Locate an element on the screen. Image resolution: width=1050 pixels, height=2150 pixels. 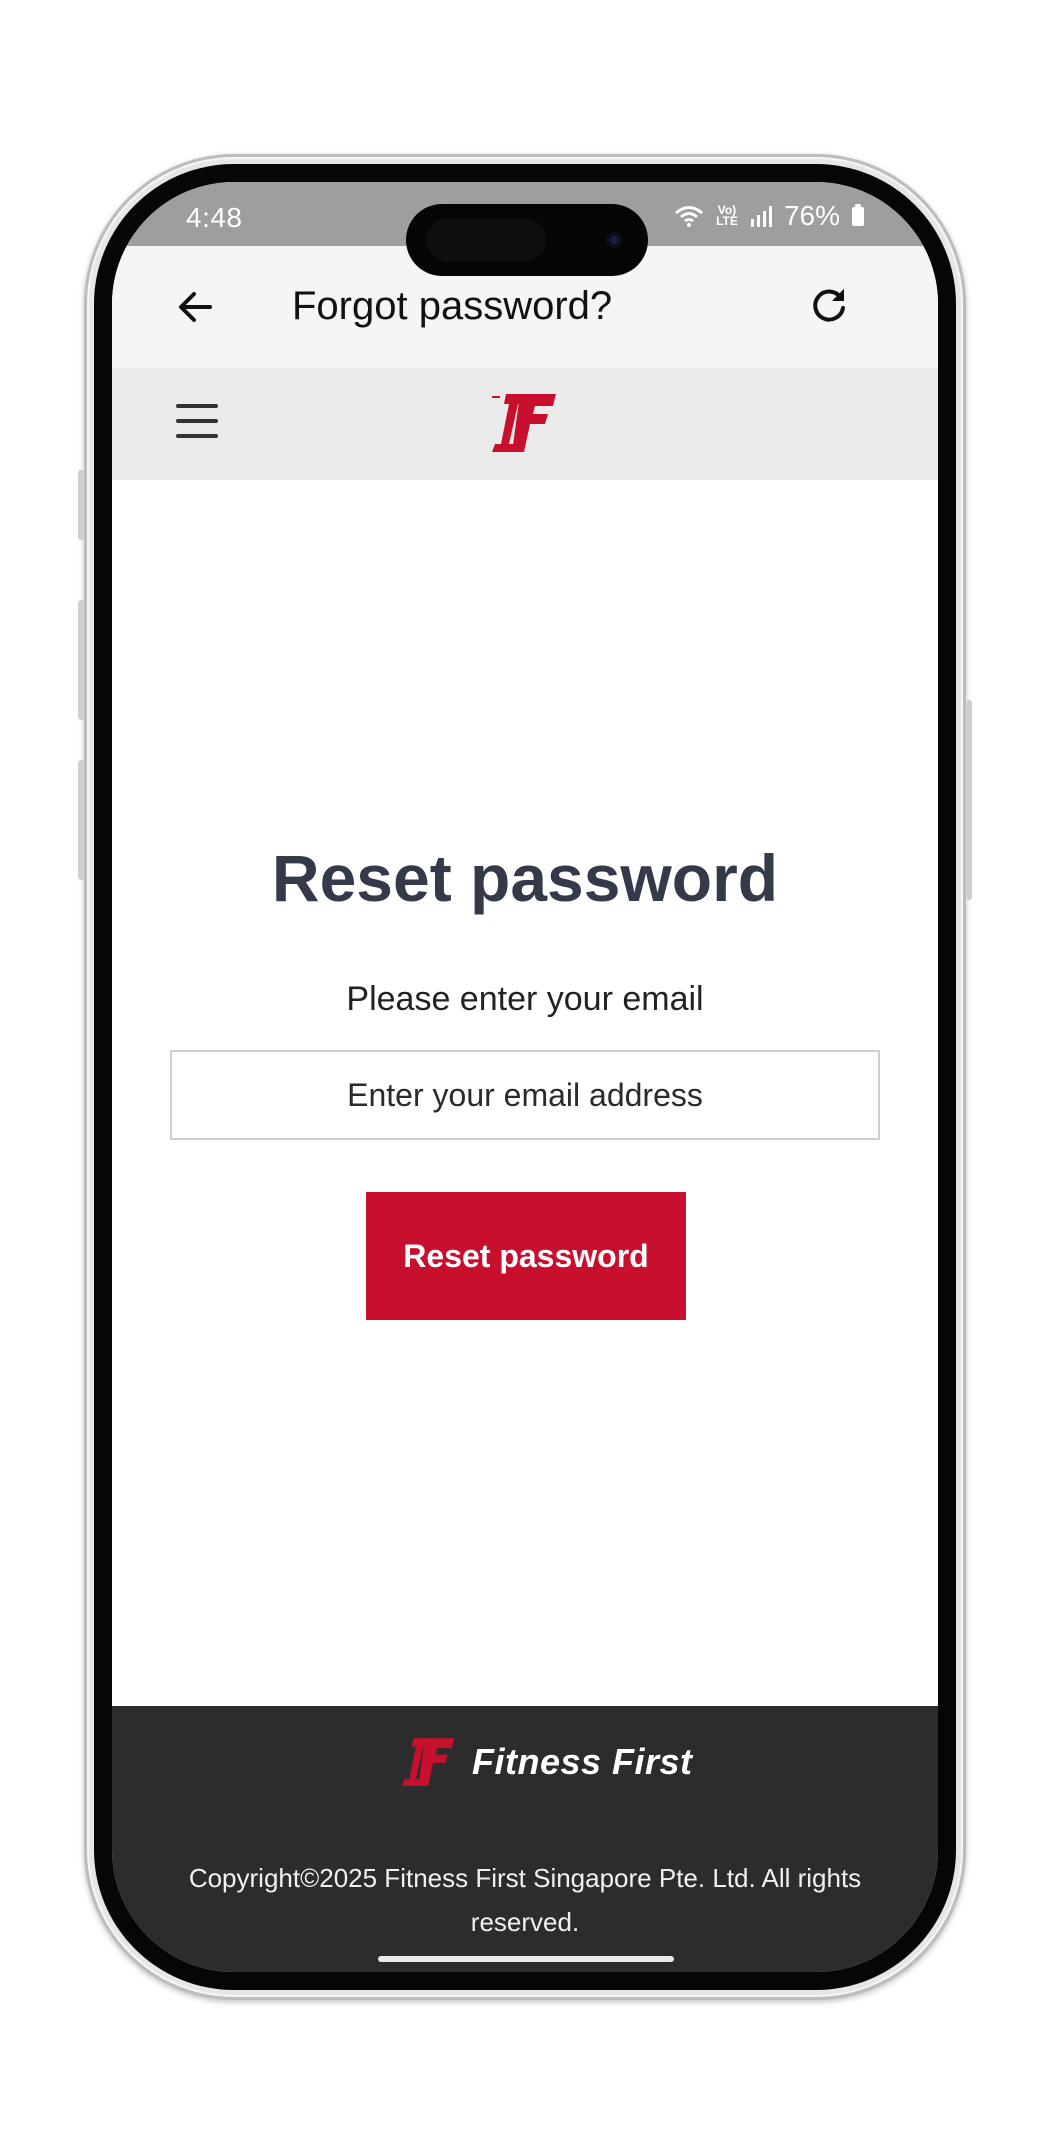
fitness-first-footer-logo-icon is located at coordinates (428, 1762).